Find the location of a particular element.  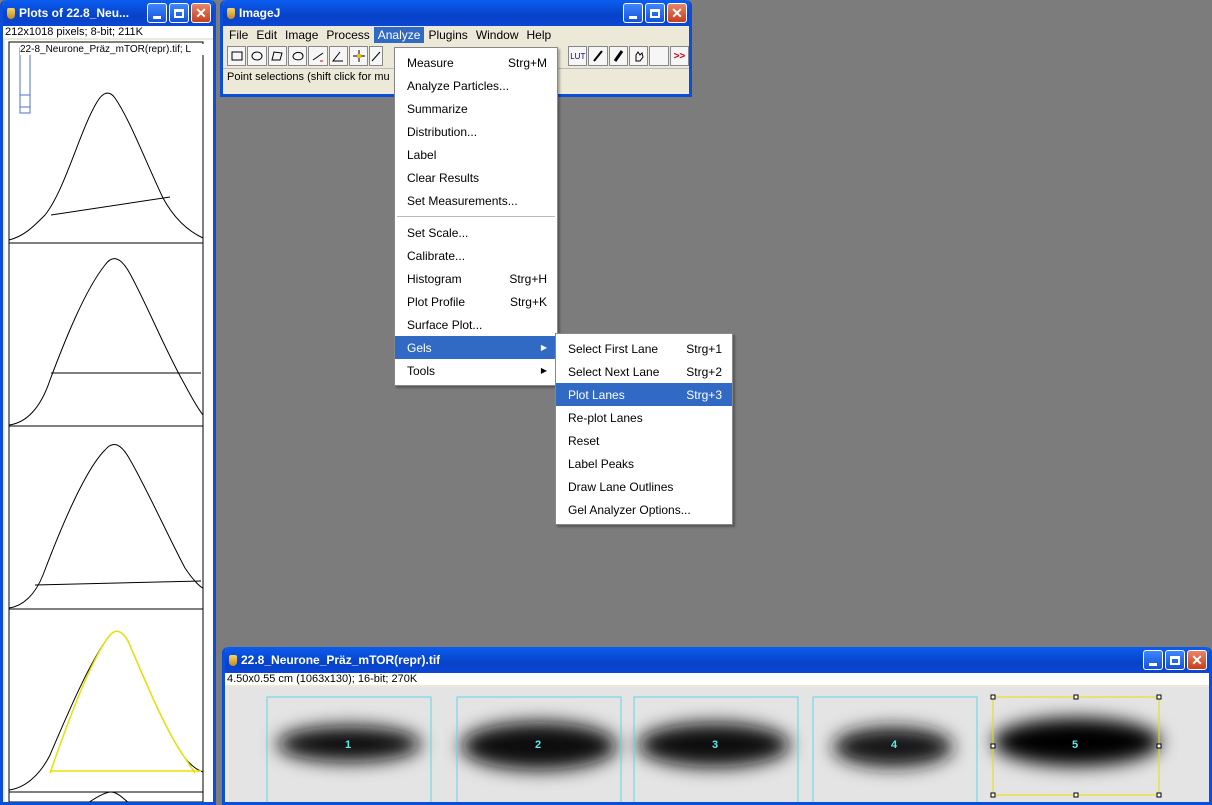

menu-item-plot-lanes: Plot Lanes Strg+3 is located at coordinates (644, 394).